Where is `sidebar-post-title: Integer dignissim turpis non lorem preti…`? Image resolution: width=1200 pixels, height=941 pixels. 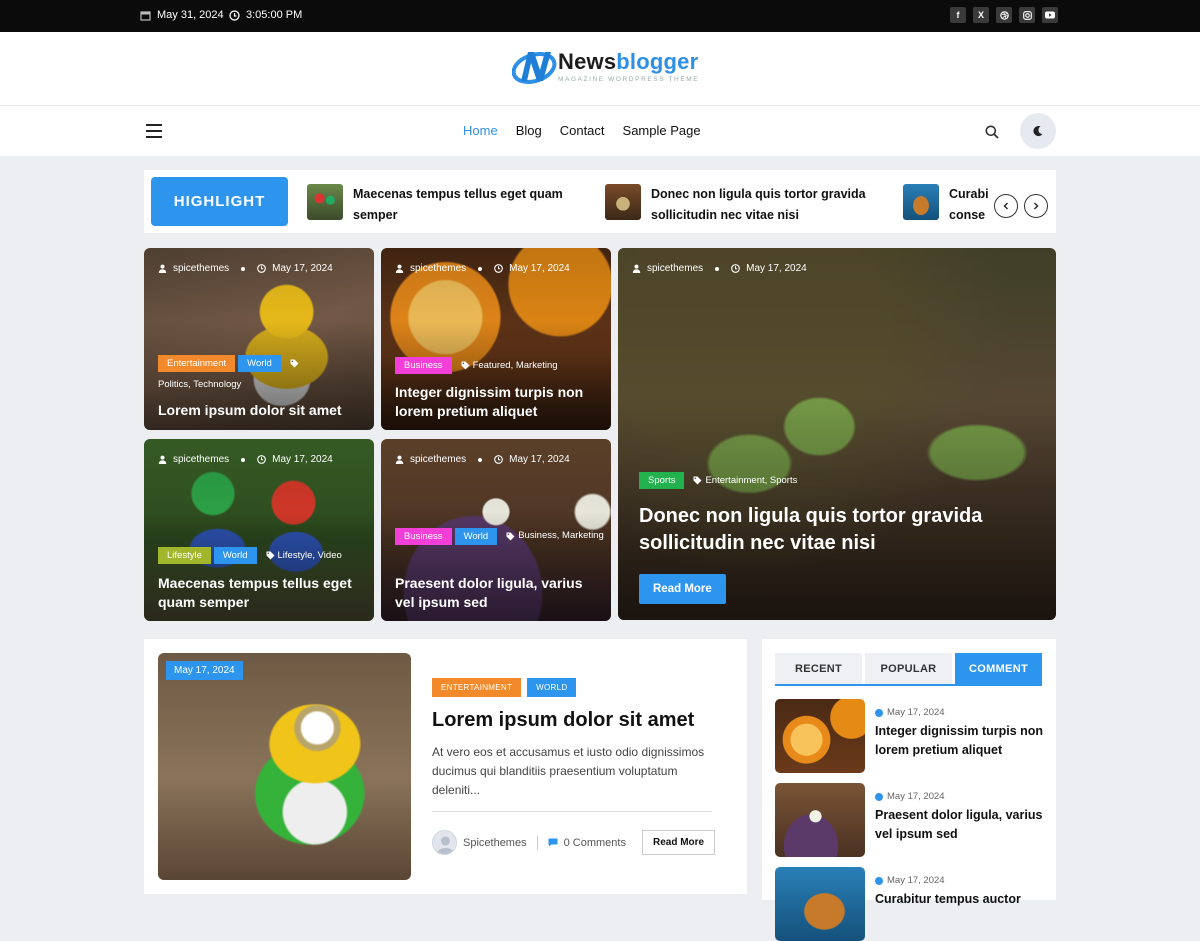
sidebar-post-title: Integer dignissim turpis non lorem preti… is located at coordinates (960, 741).